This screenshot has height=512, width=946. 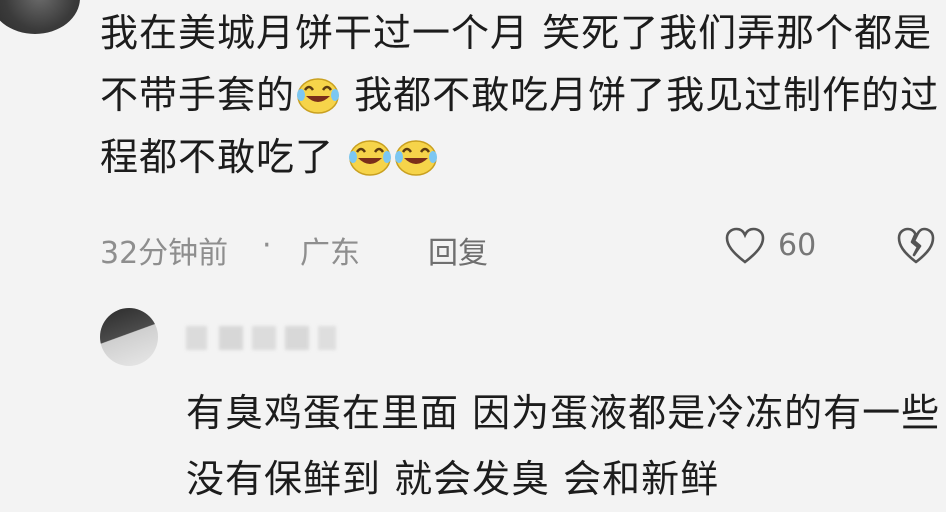 I want to click on broken-heart-icon, so click(x=916, y=246).